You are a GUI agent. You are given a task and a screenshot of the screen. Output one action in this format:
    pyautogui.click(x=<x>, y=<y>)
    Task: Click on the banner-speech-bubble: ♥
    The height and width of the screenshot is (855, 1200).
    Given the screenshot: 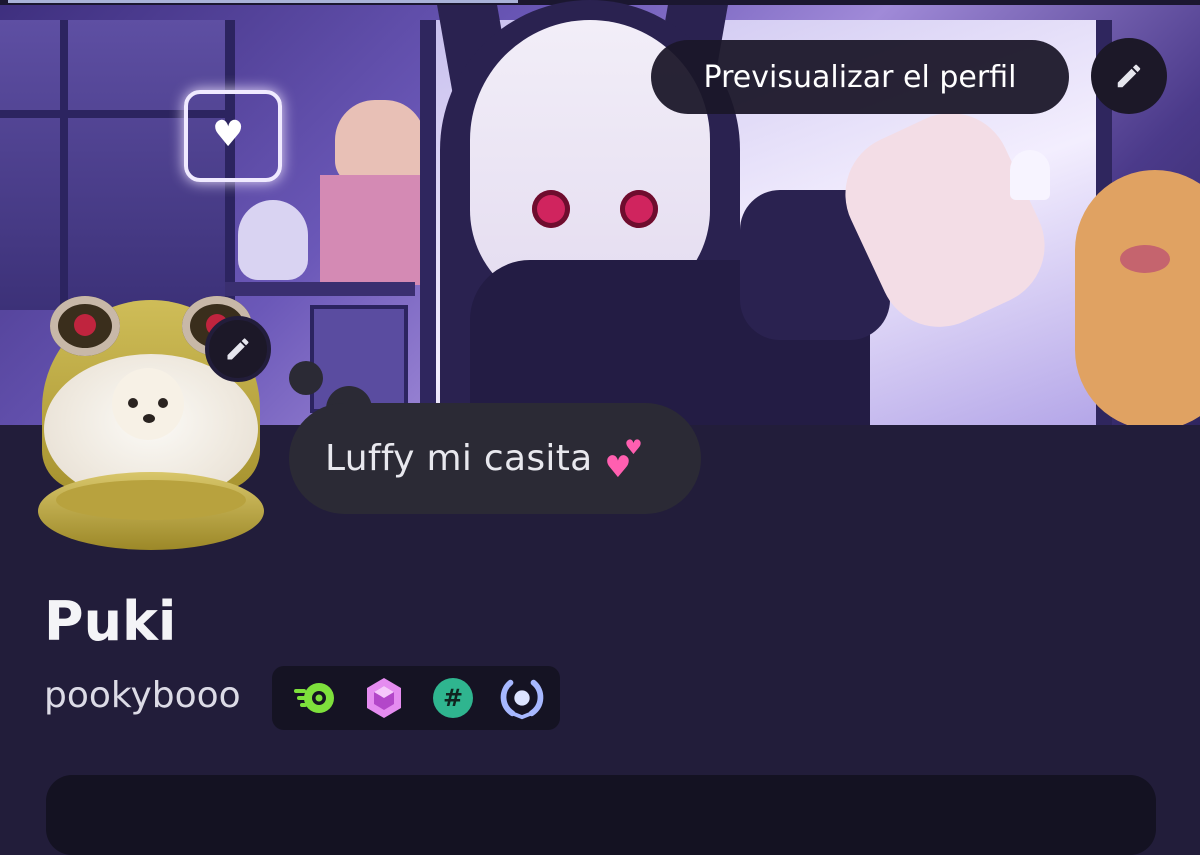 What is the action you would take?
    pyautogui.click(x=233, y=136)
    